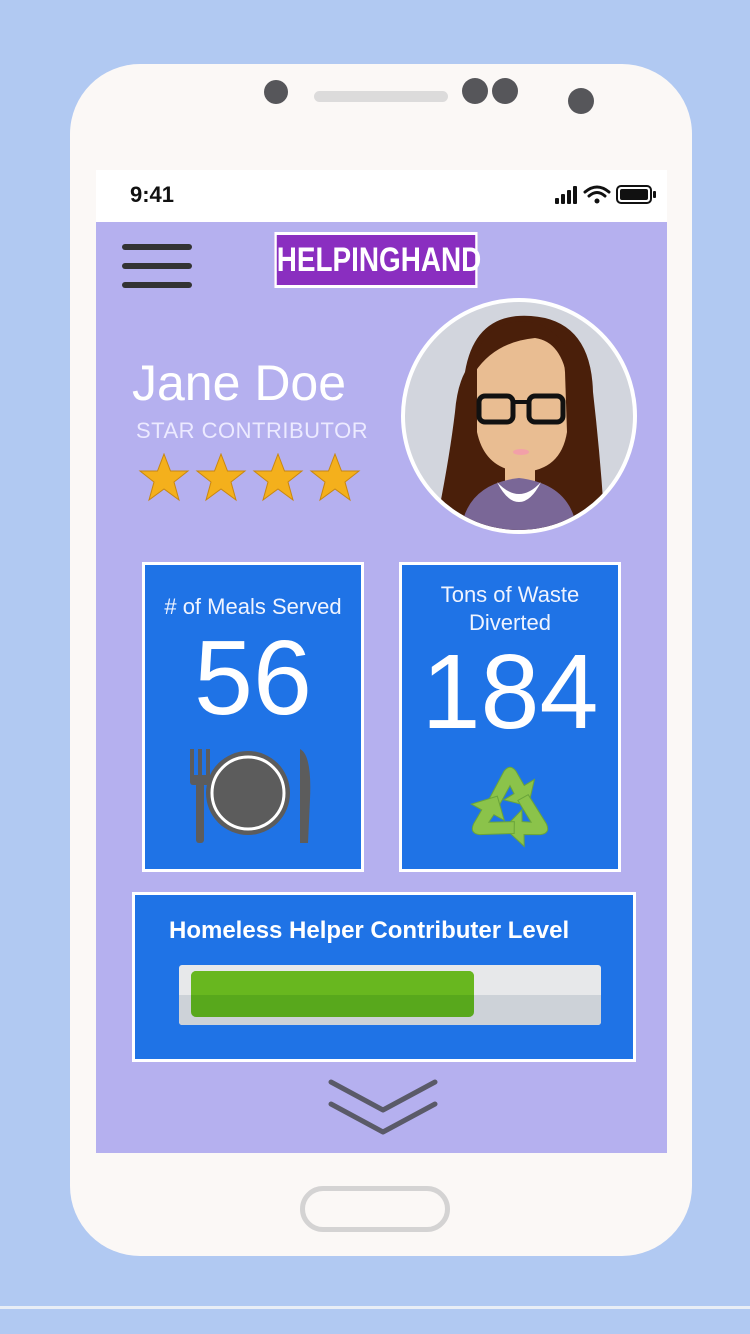  What do you see at coordinates (253, 678) in the screenshot?
I see `meals-served-value: 56` at bounding box center [253, 678].